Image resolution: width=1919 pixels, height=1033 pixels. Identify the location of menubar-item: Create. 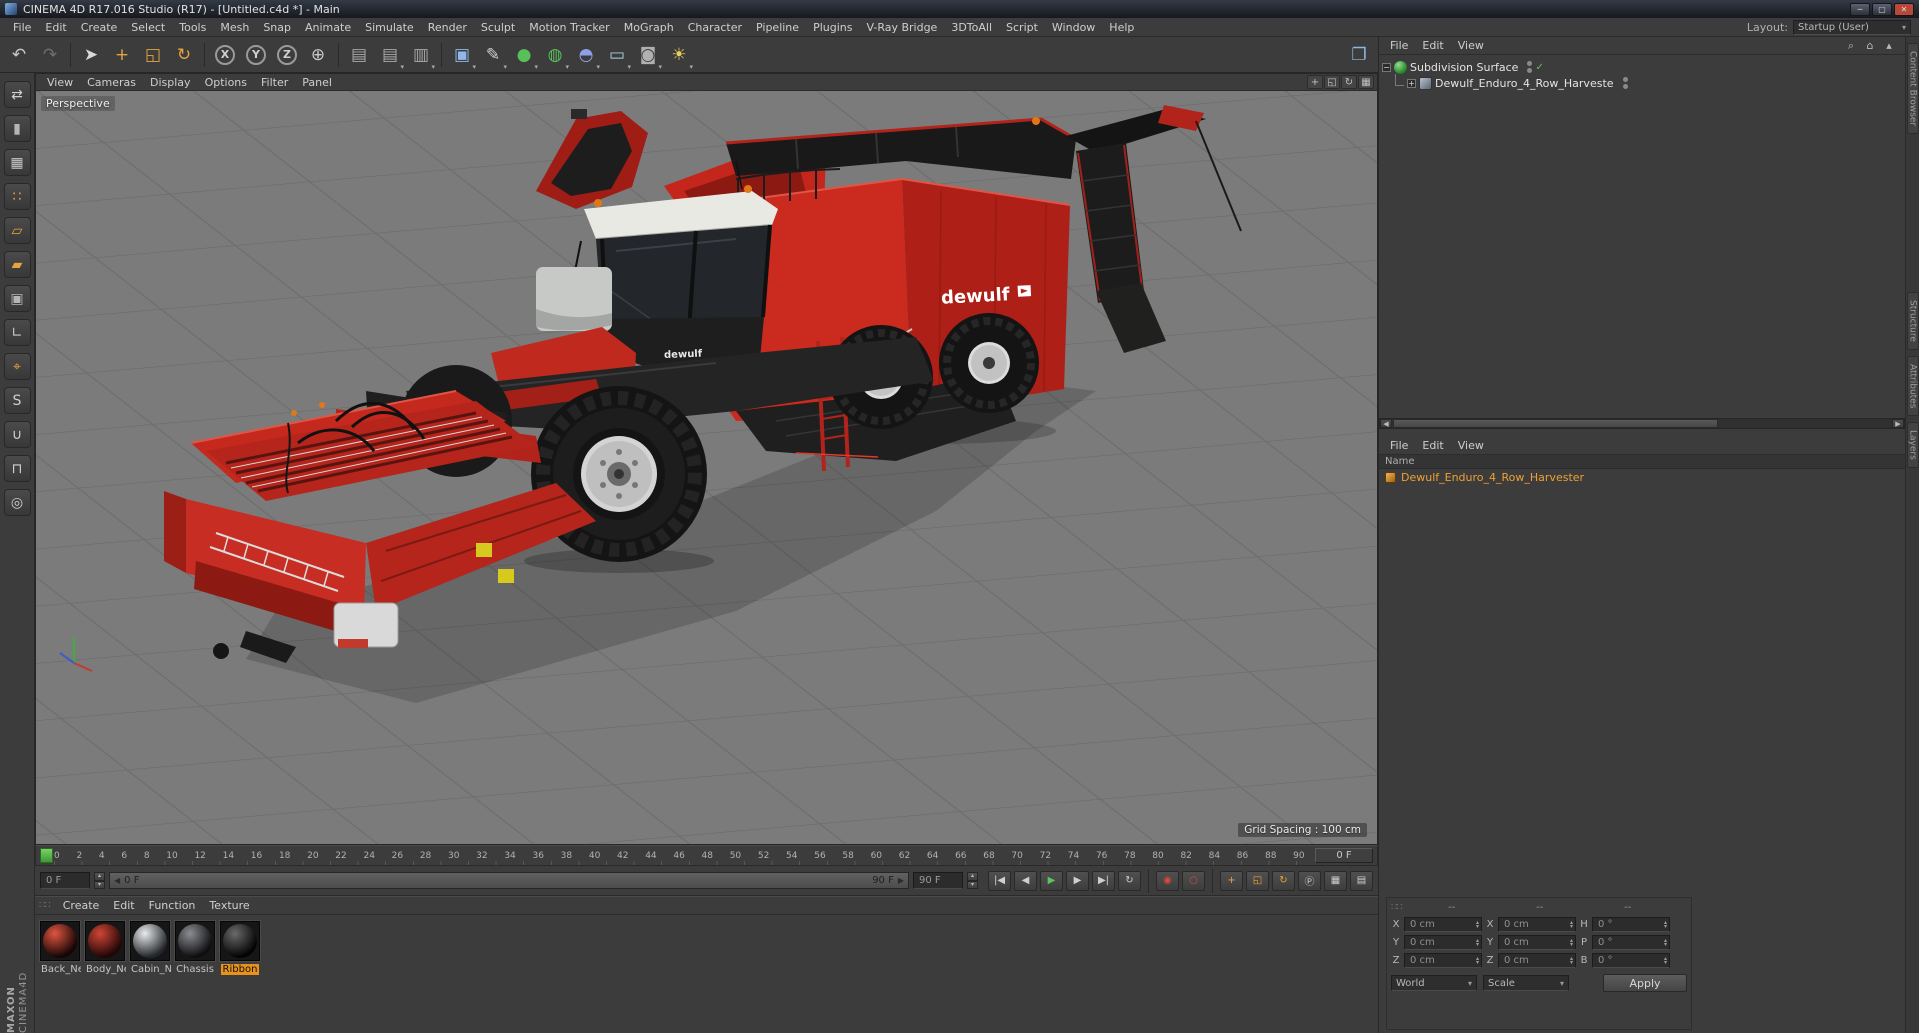
(99, 27).